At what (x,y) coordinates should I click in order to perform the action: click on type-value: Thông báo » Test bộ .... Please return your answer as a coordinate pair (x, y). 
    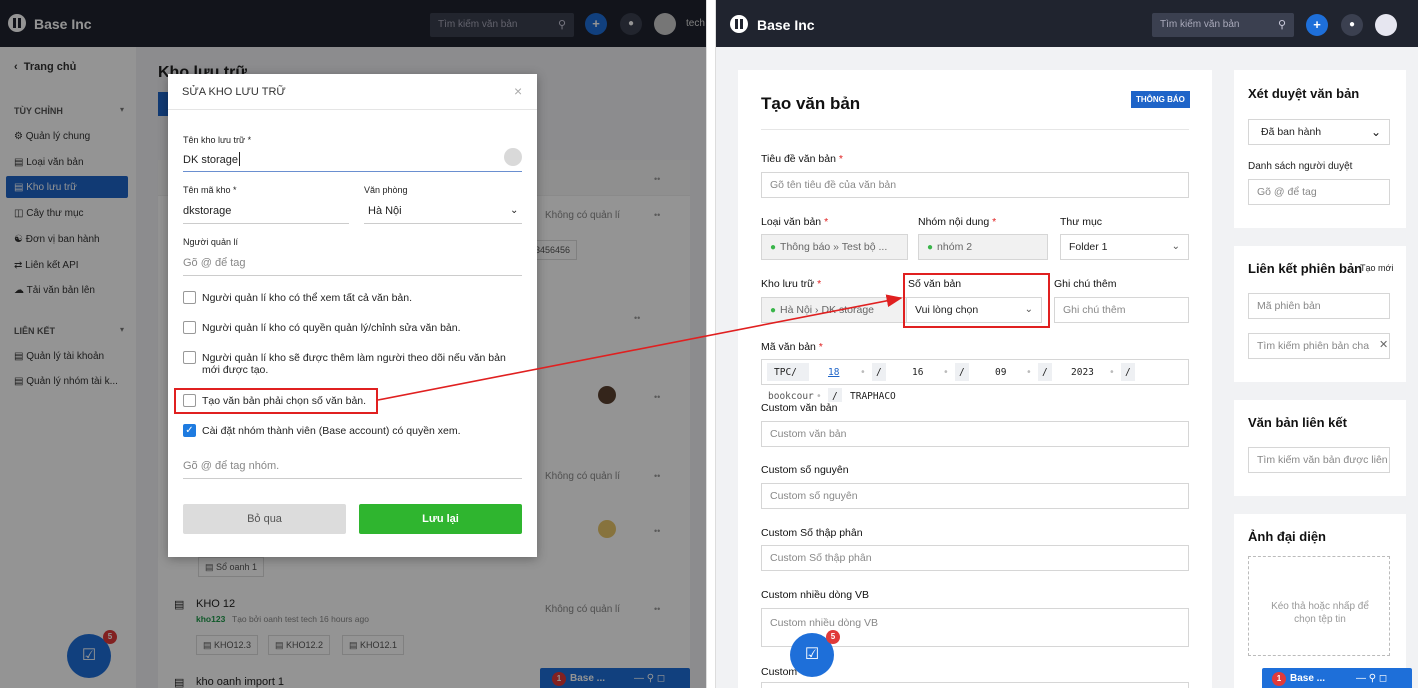
    Looking at the image, I should click on (834, 247).